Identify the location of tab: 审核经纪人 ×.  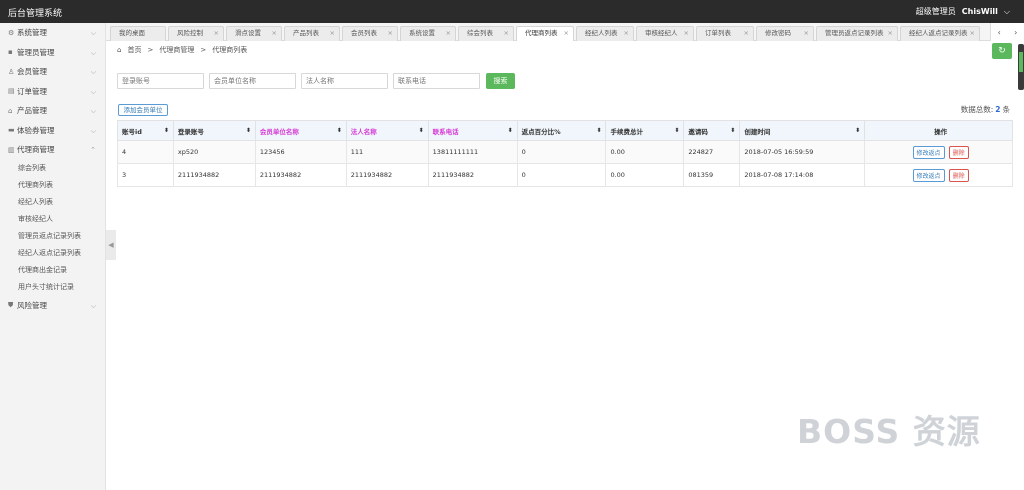
(665, 33).